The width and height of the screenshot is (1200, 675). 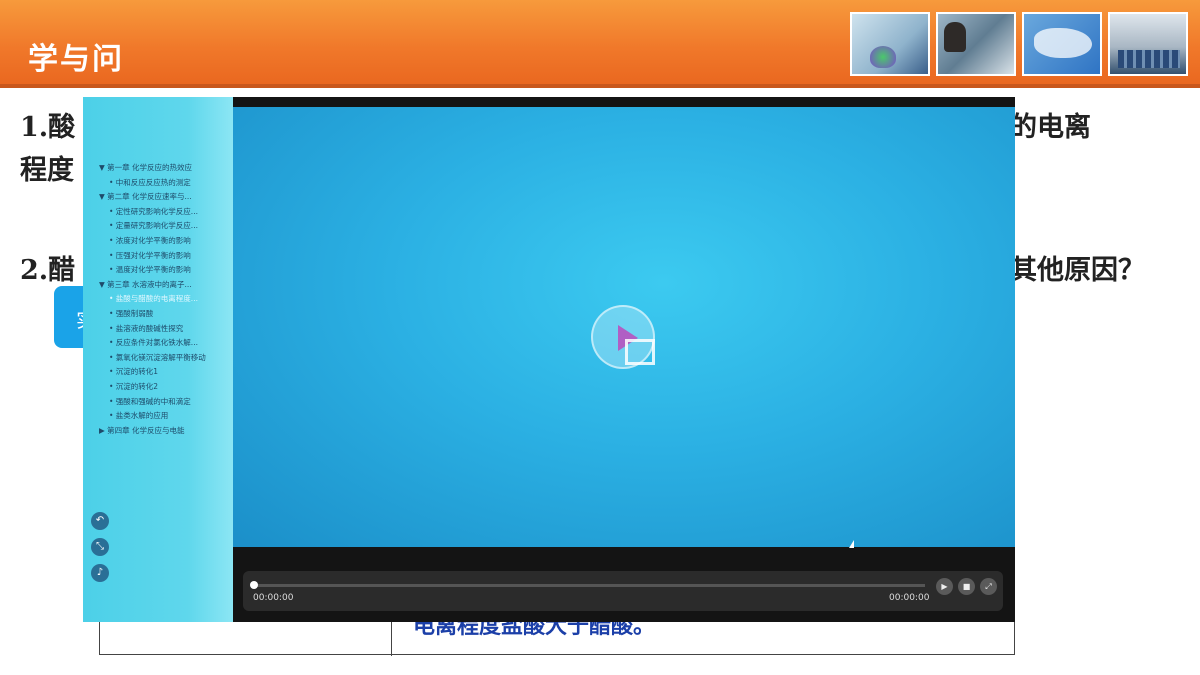 What do you see at coordinates (100, 573) in the screenshot?
I see `volume-icon: ♪` at bounding box center [100, 573].